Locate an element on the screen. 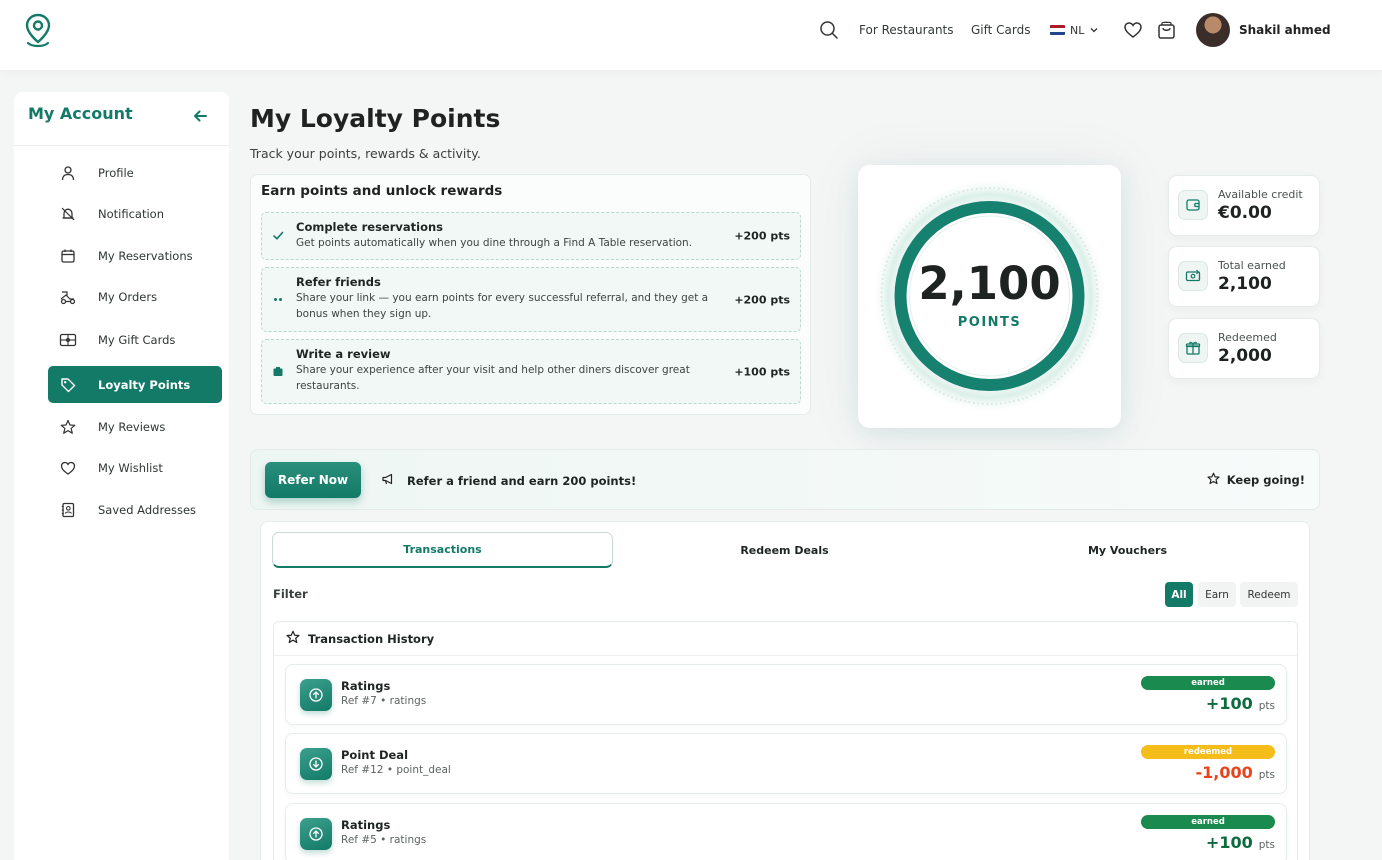  earn-row-title: Complete reservations is located at coordinates (370, 227).